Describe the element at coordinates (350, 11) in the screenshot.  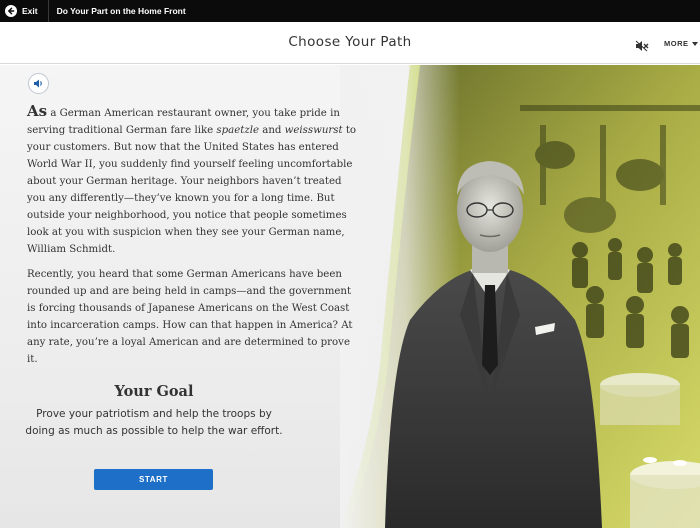
I see `top-bar: Exit Do Your Part on the Home Front` at that location.